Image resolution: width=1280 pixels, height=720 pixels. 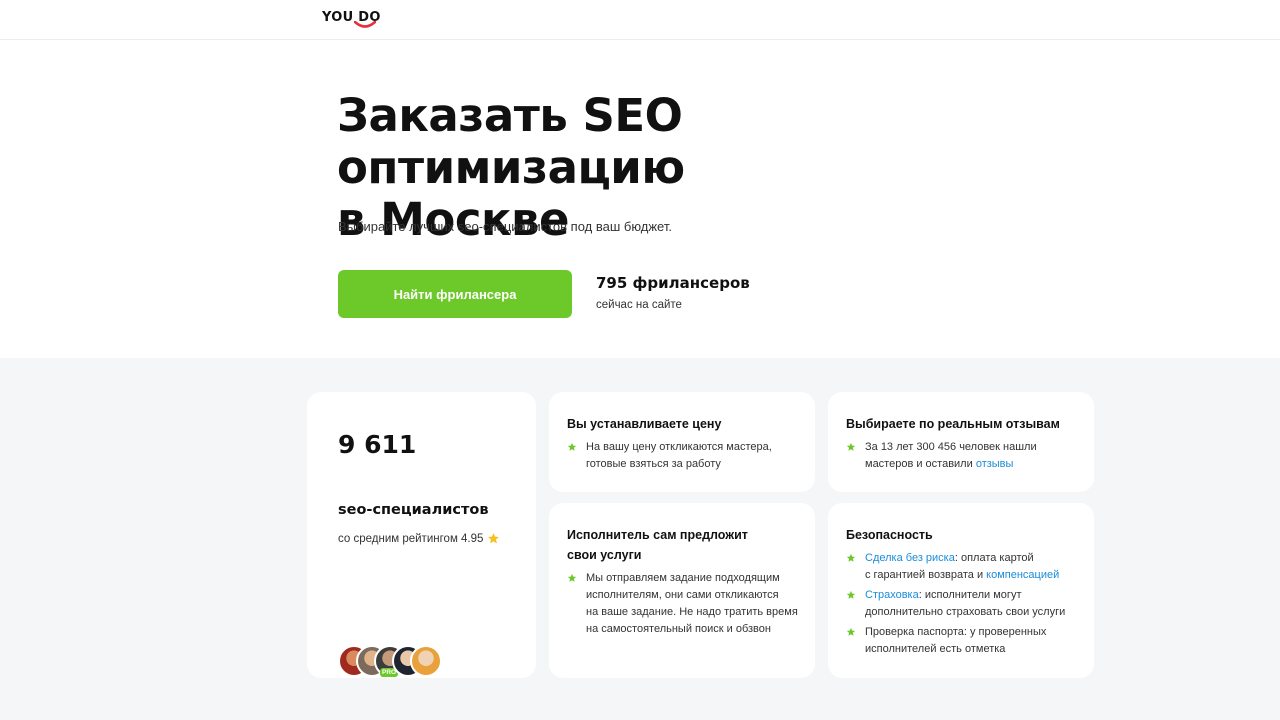 What do you see at coordinates (640, 20) in the screenshot?
I see `site-header: YOU DO` at bounding box center [640, 20].